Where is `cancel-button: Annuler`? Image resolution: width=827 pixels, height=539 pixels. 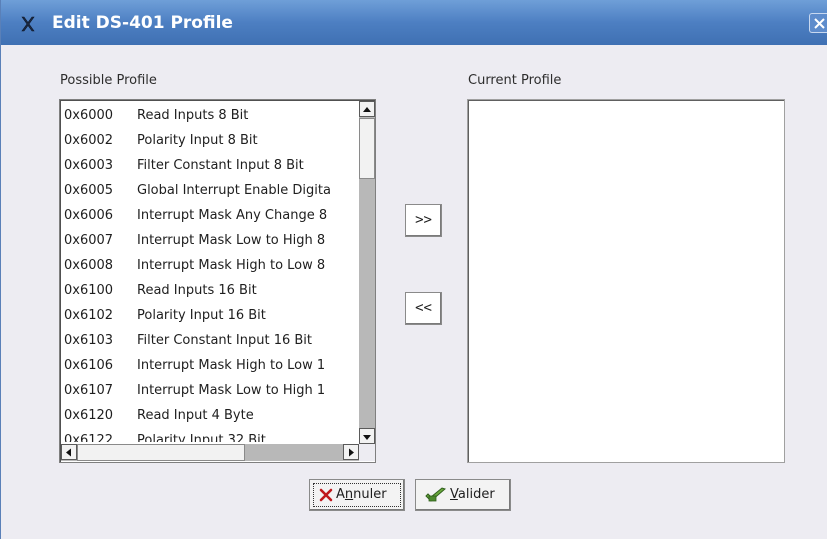 cancel-button: Annuler is located at coordinates (357, 495).